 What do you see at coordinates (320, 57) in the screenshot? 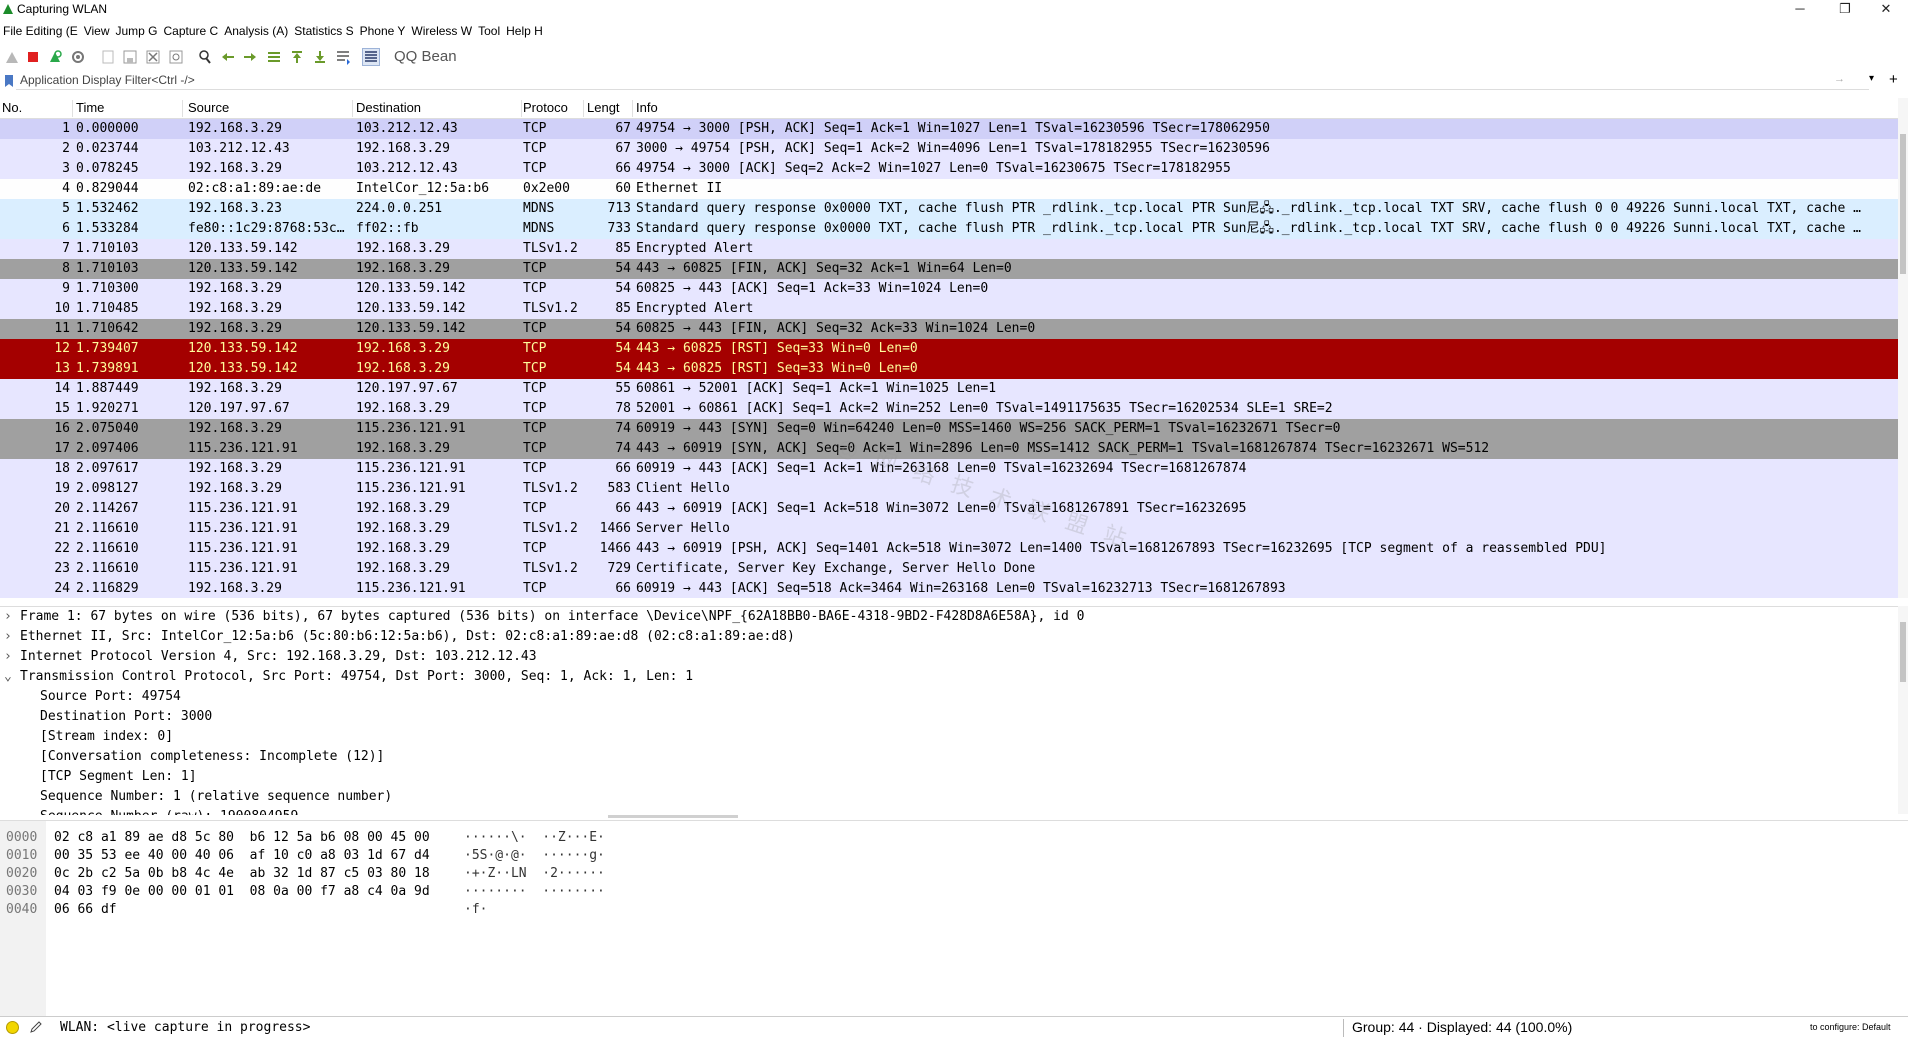
I see `last-packet-icon` at bounding box center [320, 57].